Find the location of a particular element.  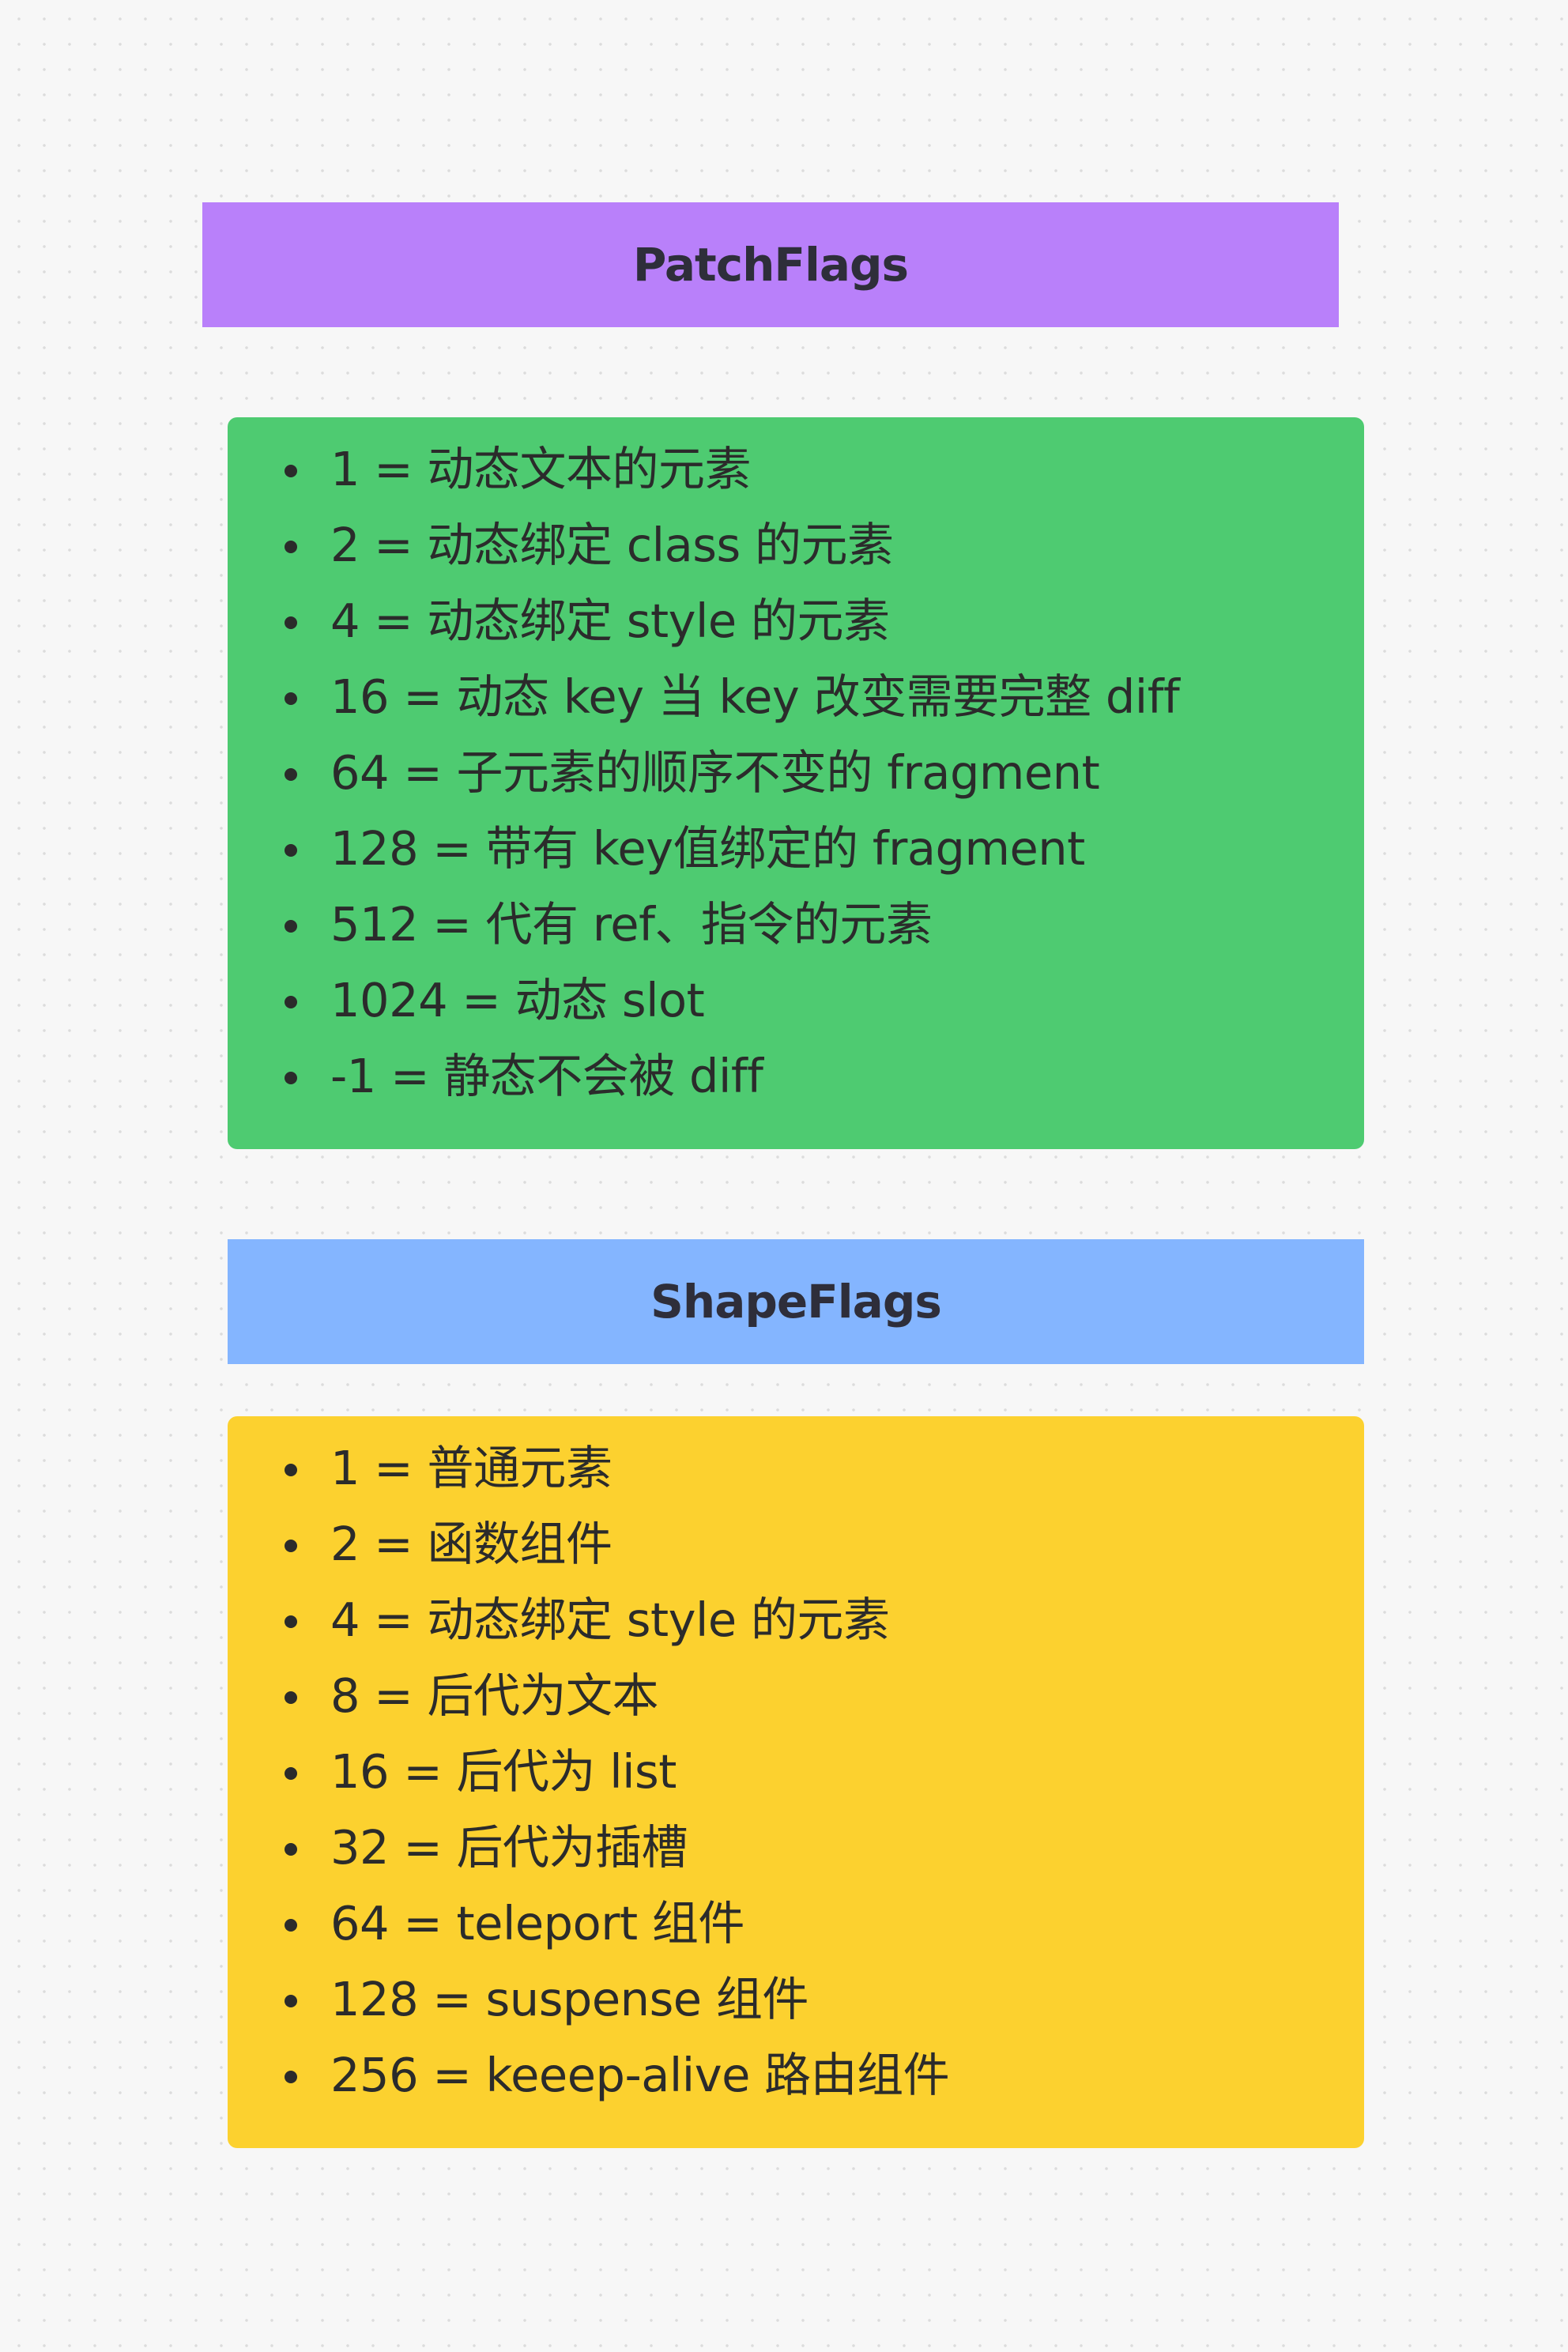

patchflags-header: PatchFlags is located at coordinates (770, 264).